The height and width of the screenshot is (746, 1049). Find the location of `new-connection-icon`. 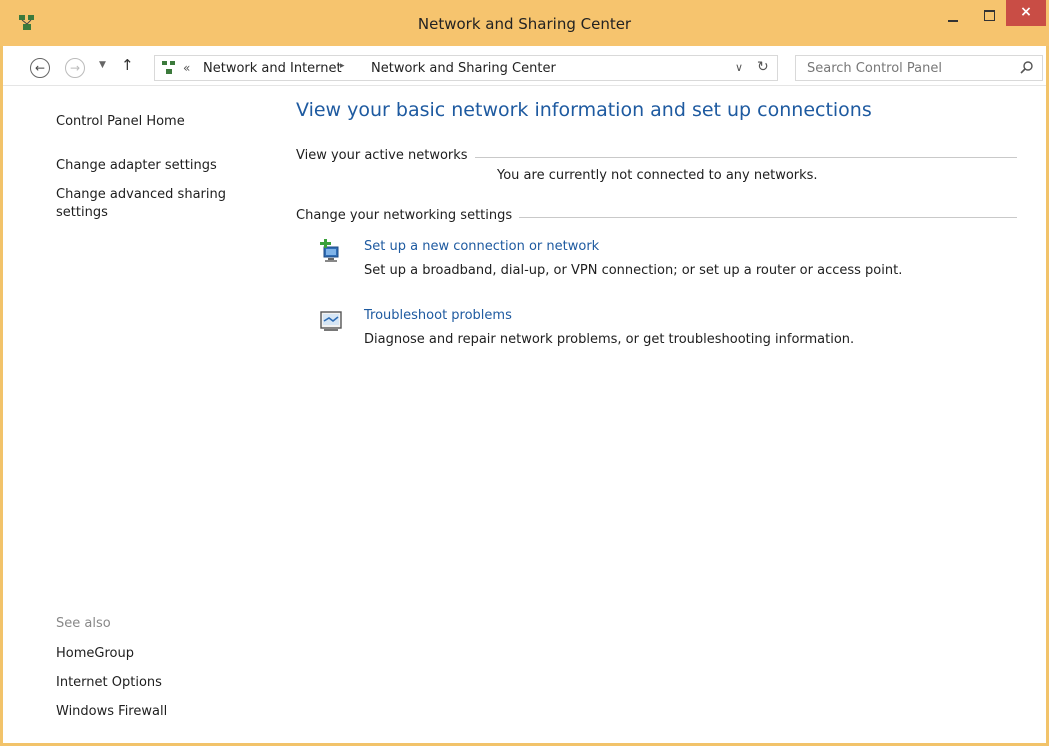

new-connection-icon is located at coordinates (331, 252).